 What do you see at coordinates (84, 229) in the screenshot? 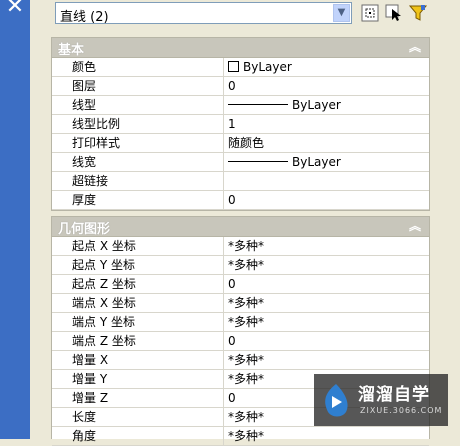
I see `section-title: 几何图形` at bounding box center [84, 229].